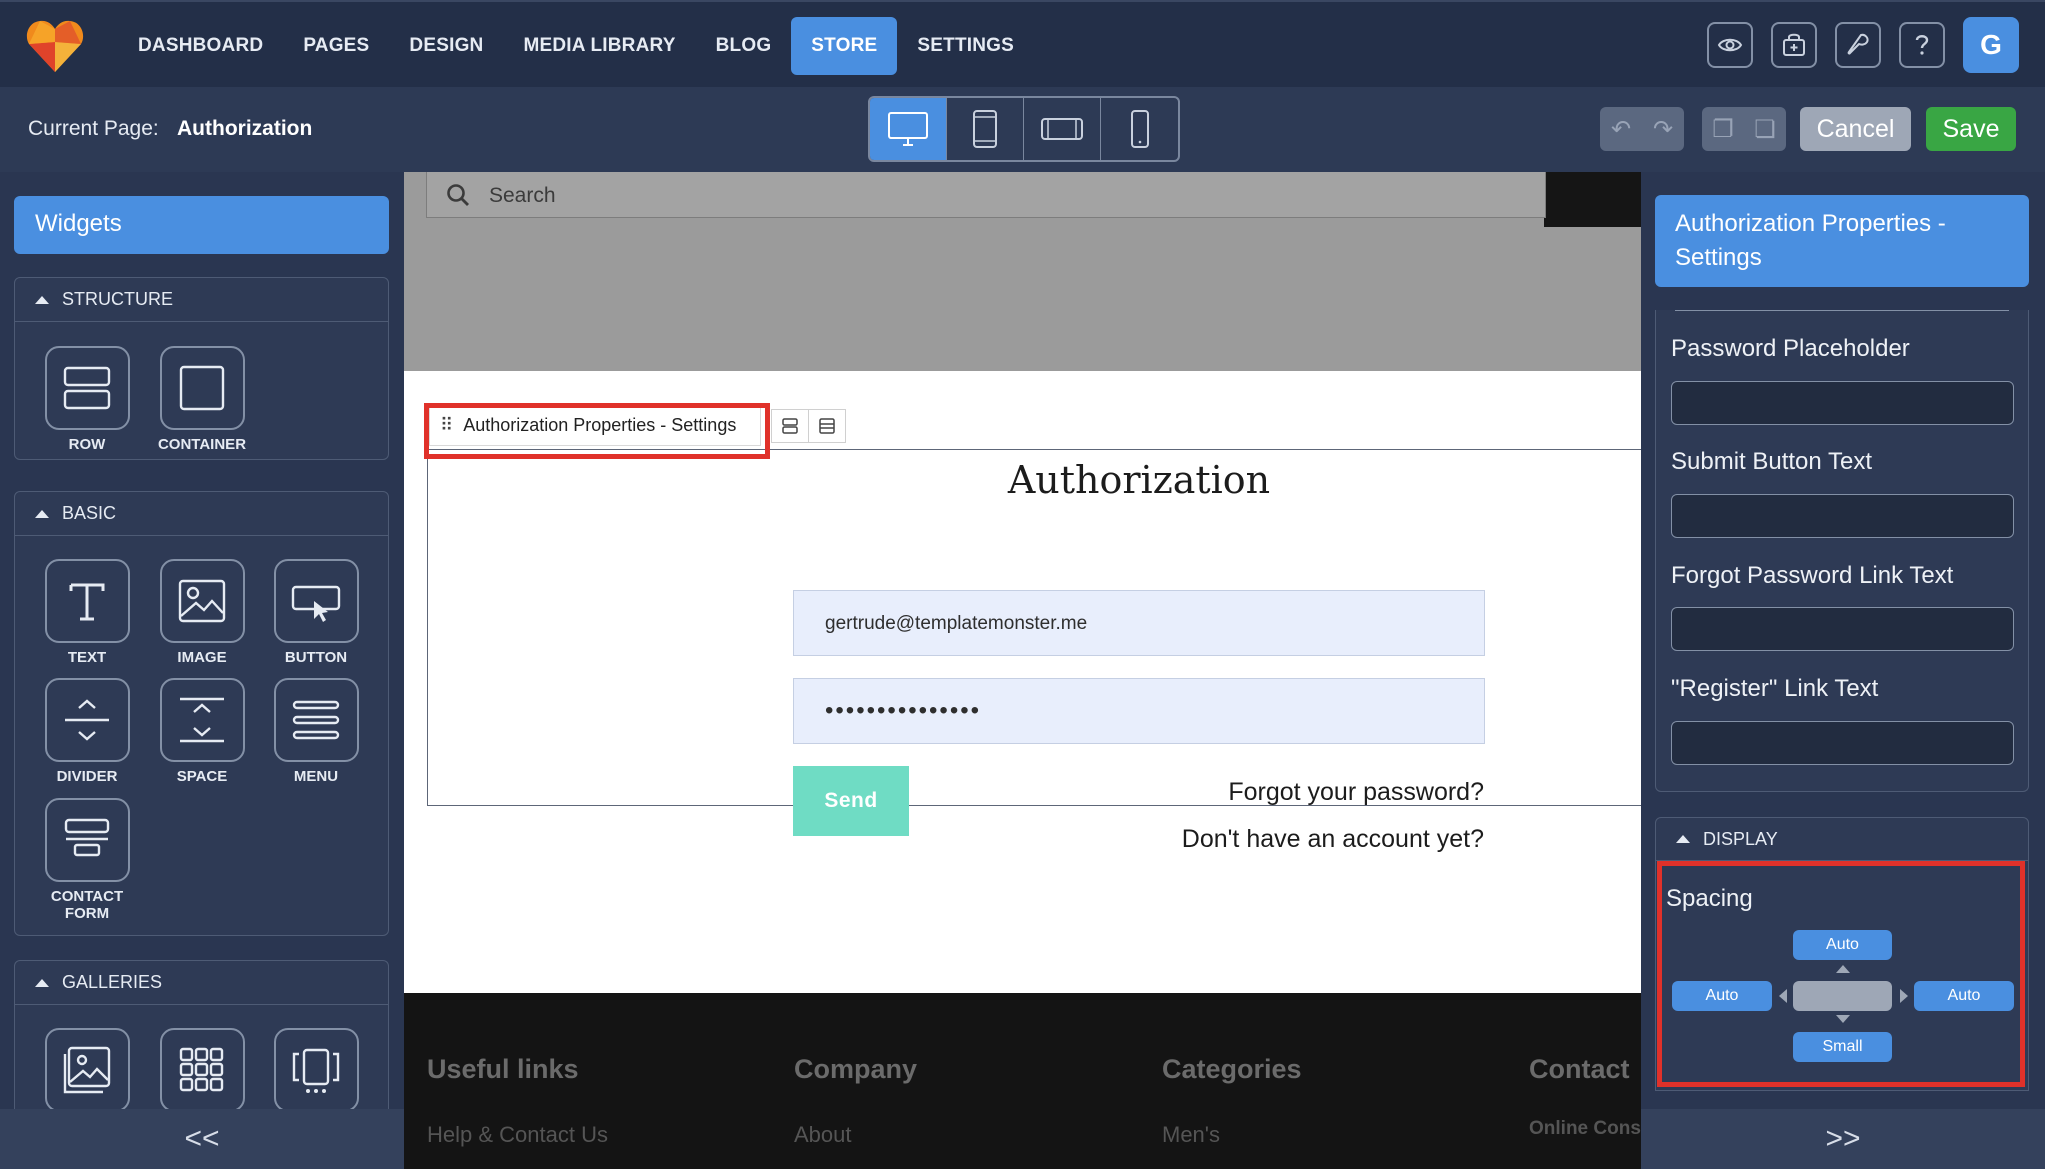  I want to click on email-field: gertrude@templatemonster.me, so click(1139, 623).